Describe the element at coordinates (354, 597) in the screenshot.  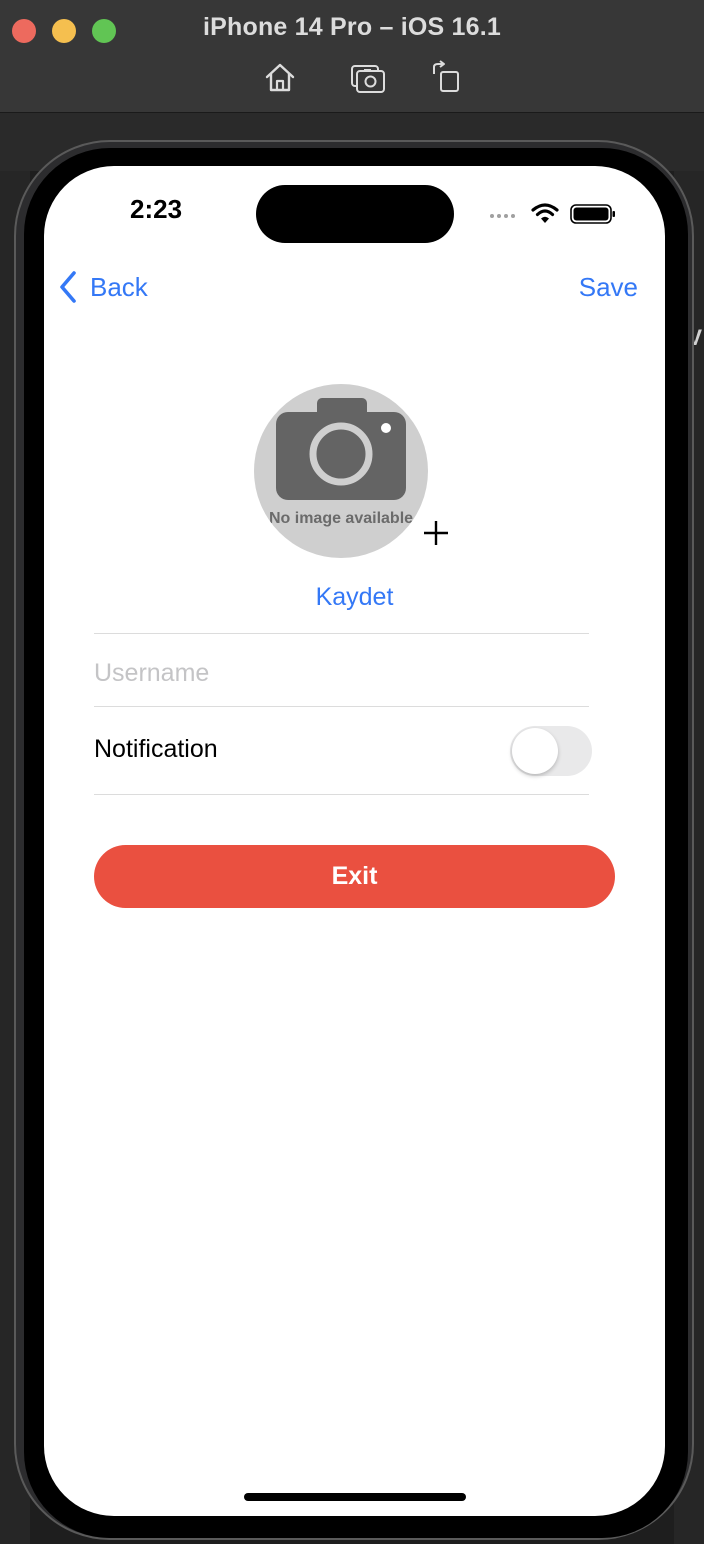
I see `save-photo-button: Kaydet` at that location.